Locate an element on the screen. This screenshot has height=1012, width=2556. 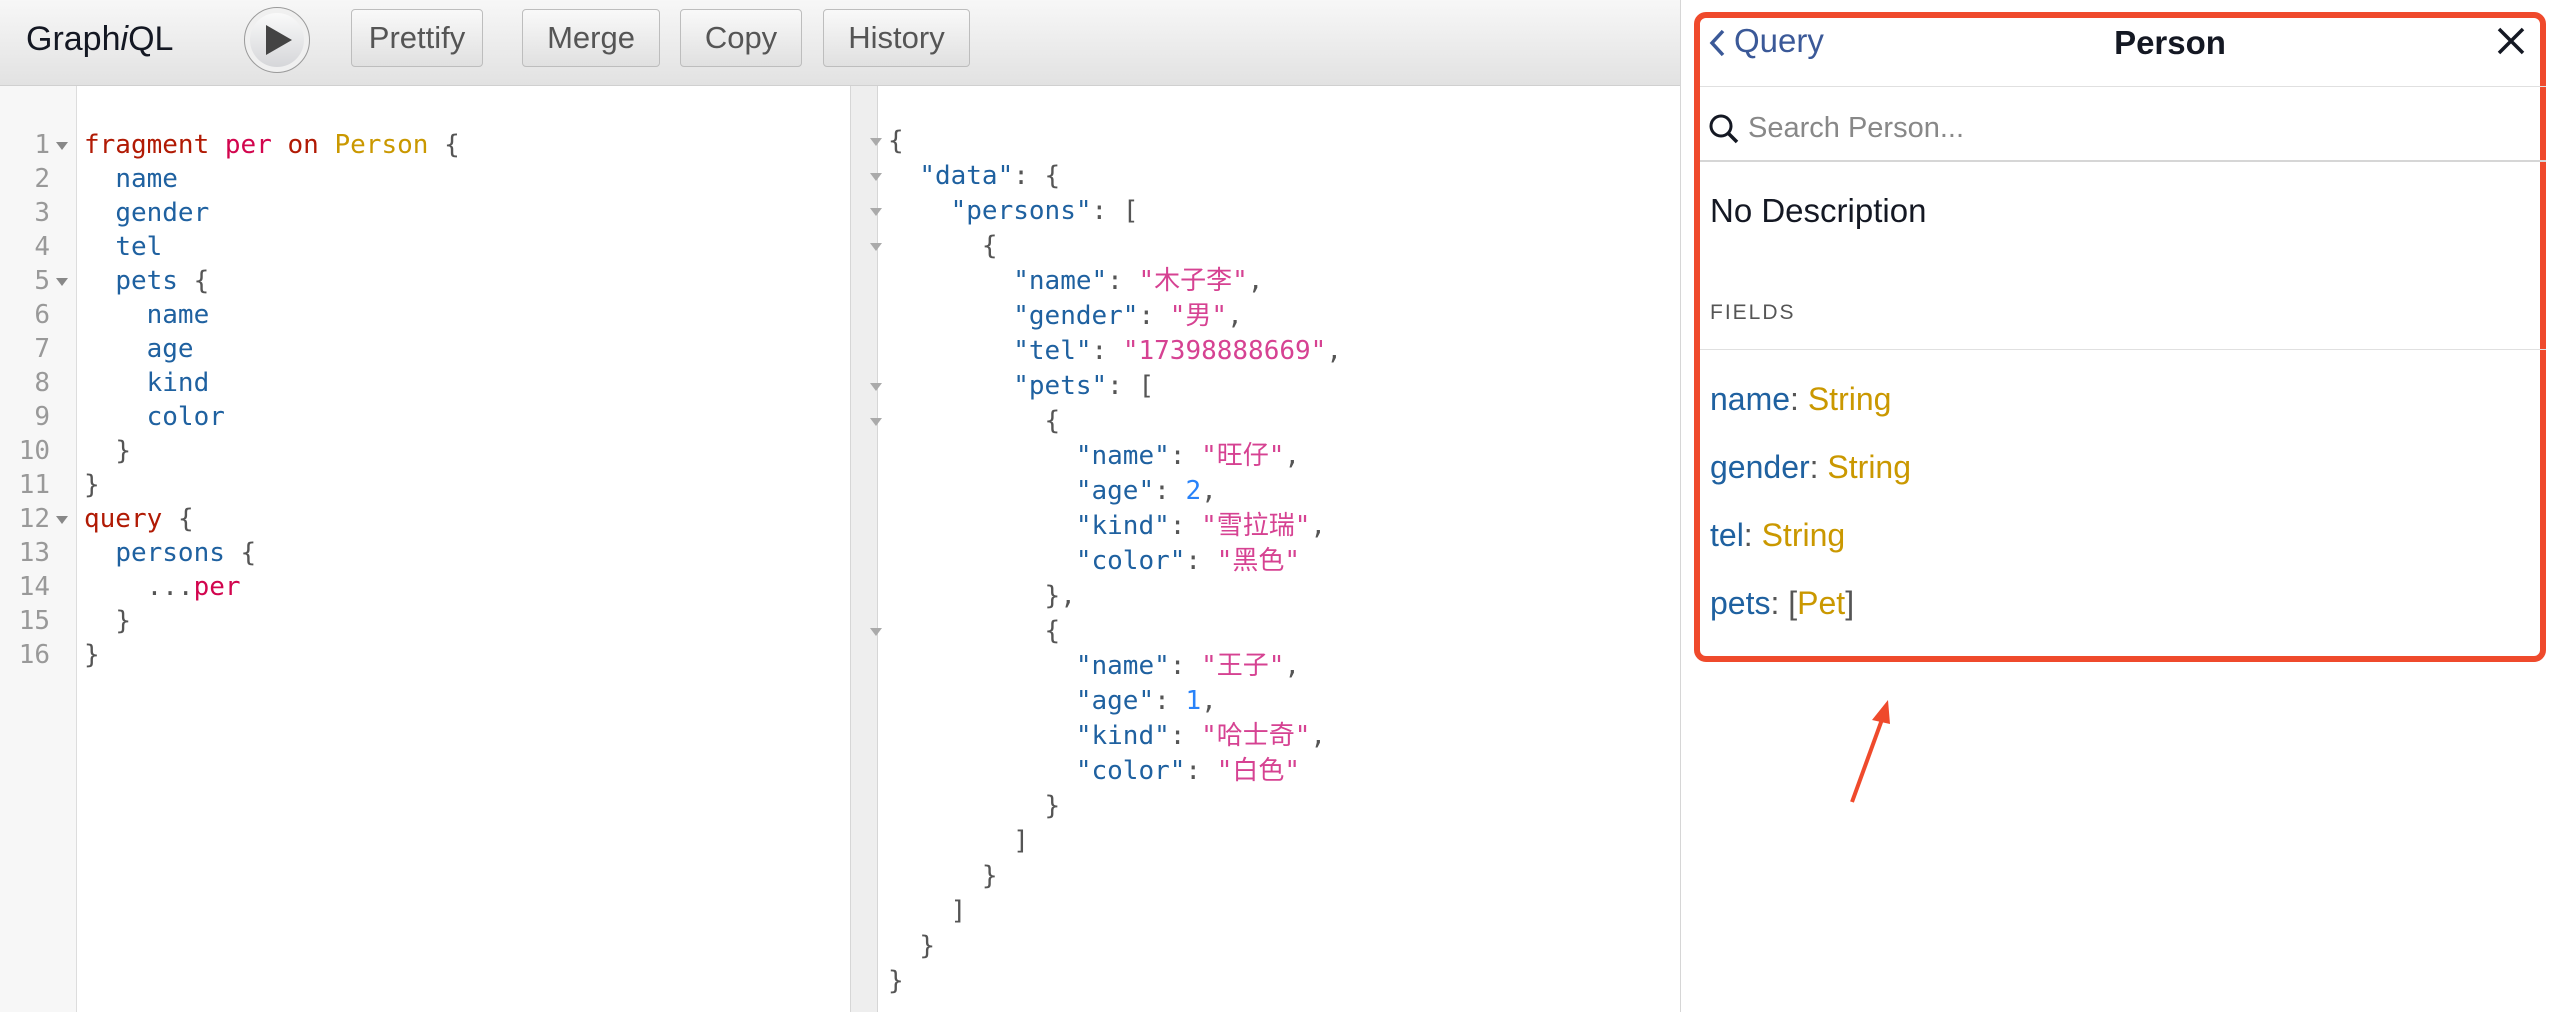
line-number: 4 is located at coordinates (42, 247).